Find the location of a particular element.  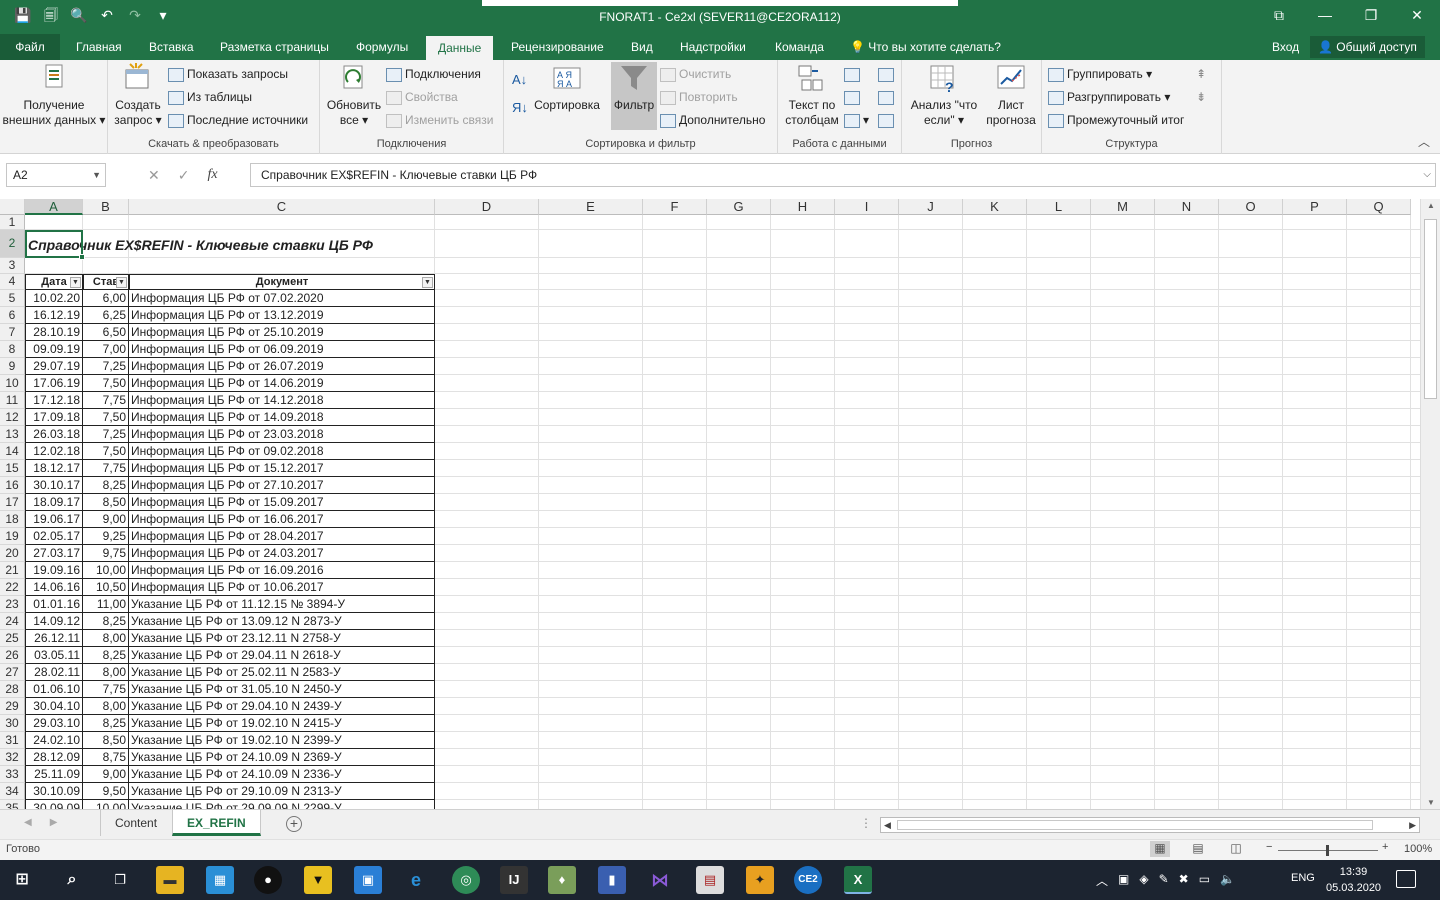

filter-button: Фильтр is located at coordinates (634, 96).